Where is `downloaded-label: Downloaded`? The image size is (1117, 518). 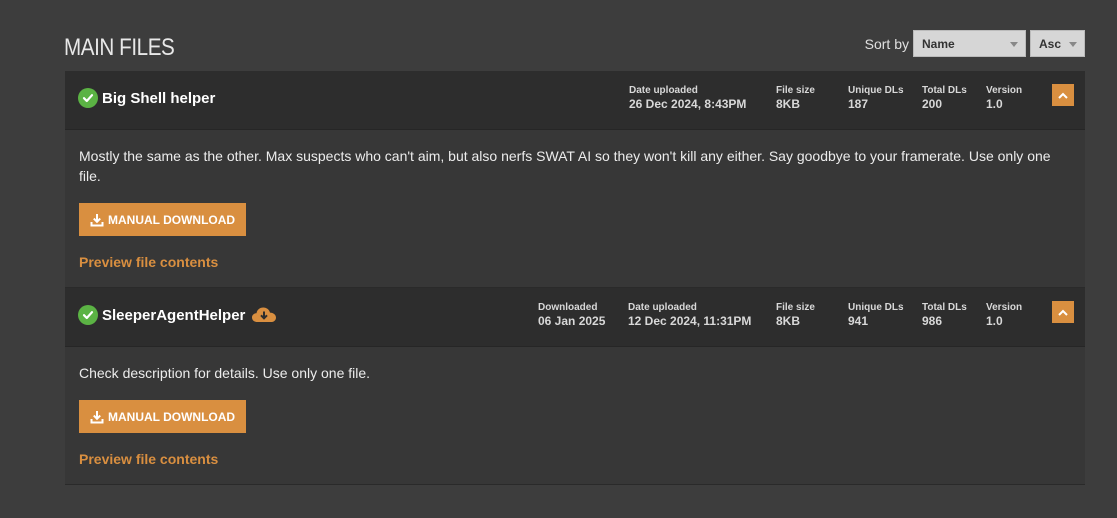 downloaded-label: Downloaded is located at coordinates (568, 307).